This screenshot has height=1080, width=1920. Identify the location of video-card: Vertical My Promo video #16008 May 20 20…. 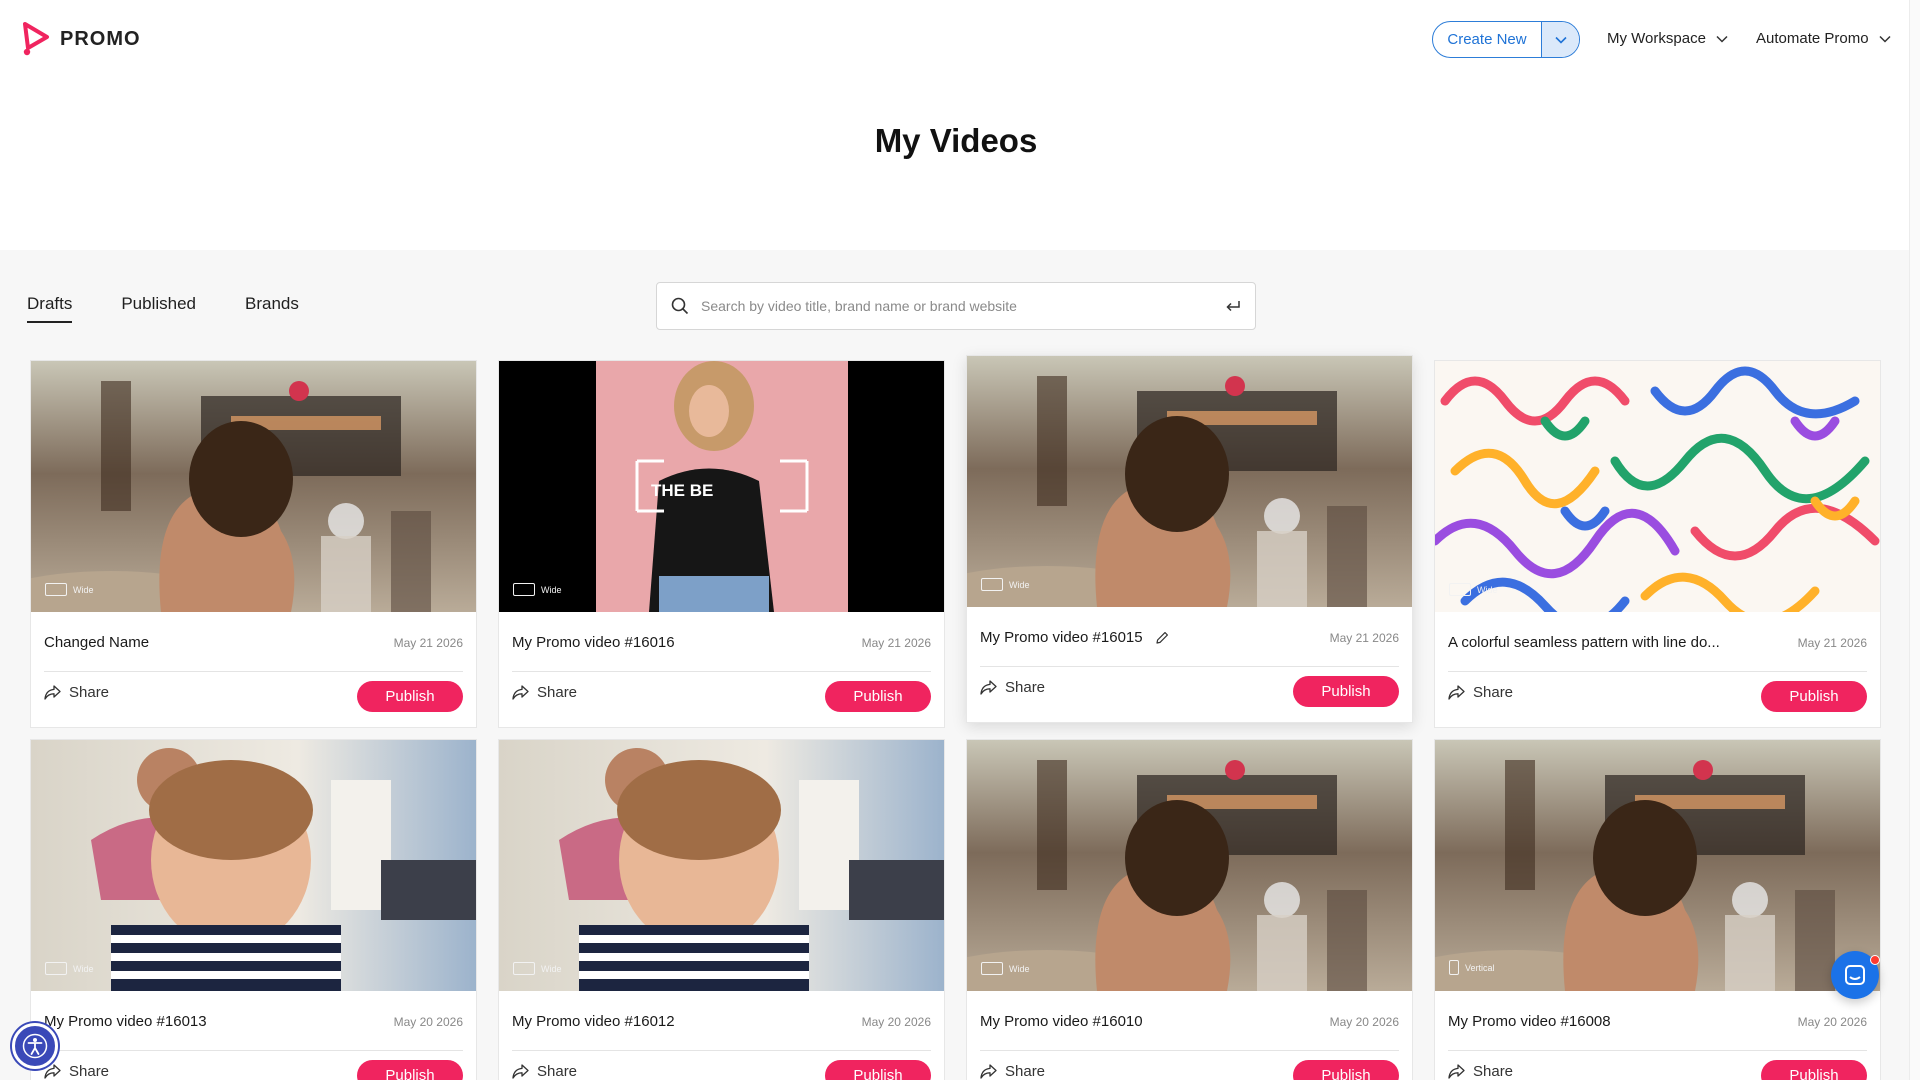
(1657, 909).